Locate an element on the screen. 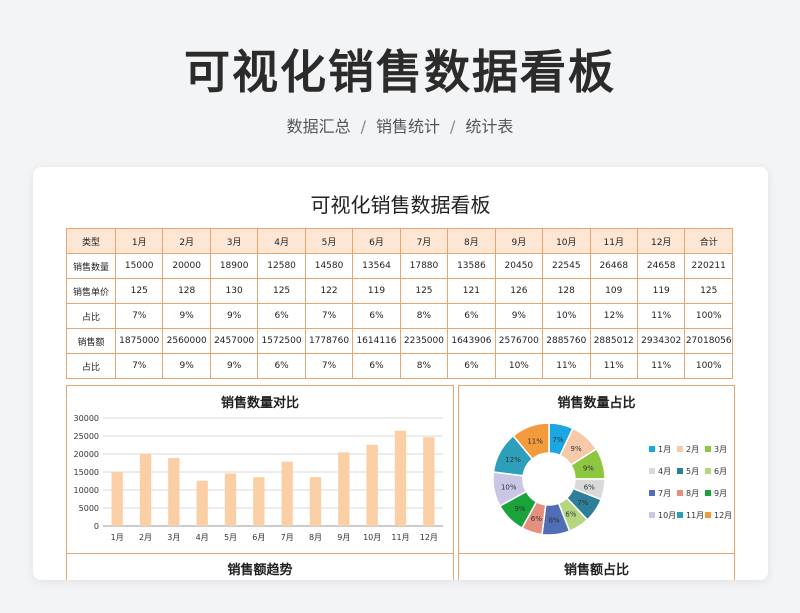 This screenshot has width=800, height=613. breadcrumb: 数据汇总 / 销售统计 / 统计表 is located at coordinates (400, 125).